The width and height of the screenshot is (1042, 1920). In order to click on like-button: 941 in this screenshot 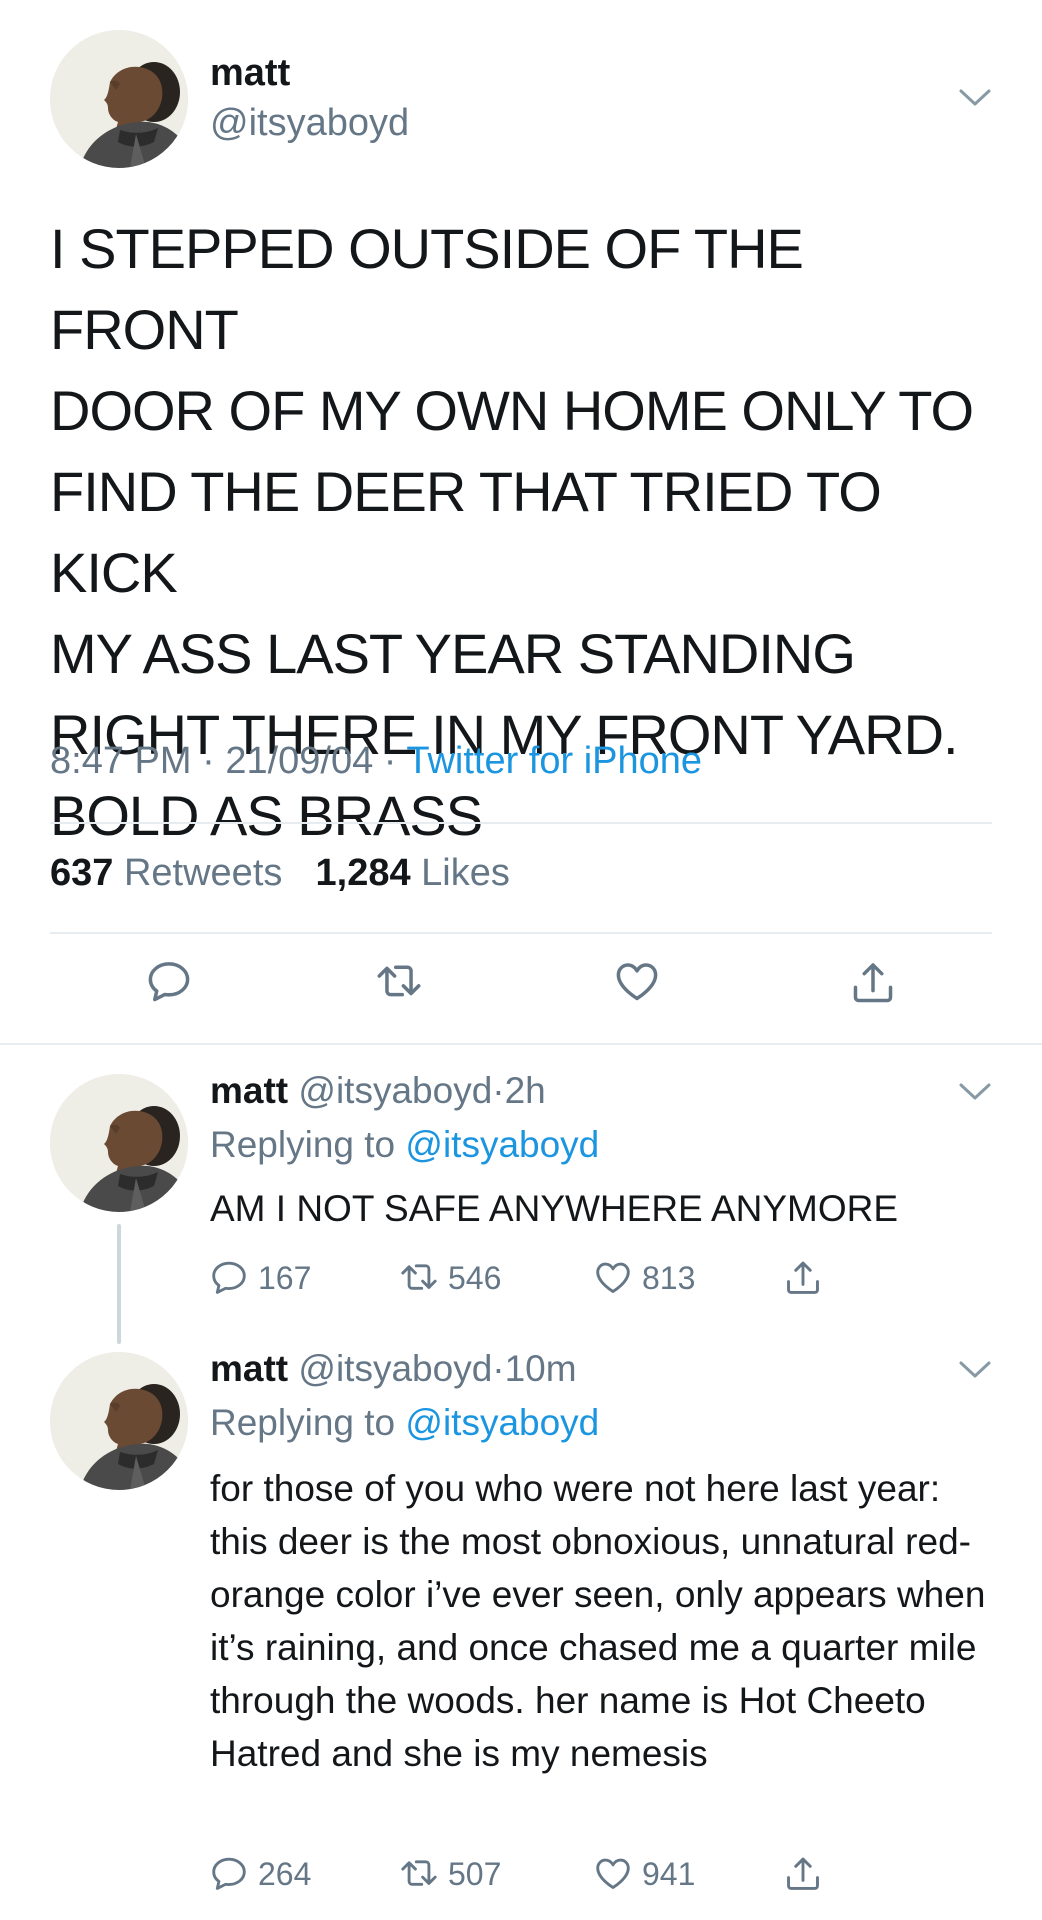, I will do `click(644, 1874)`.